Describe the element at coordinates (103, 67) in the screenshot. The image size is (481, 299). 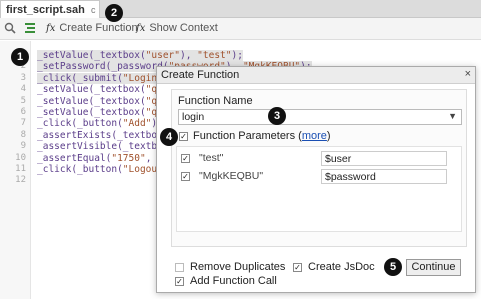
I see `code-token: _setPassword(_password(` at that location.